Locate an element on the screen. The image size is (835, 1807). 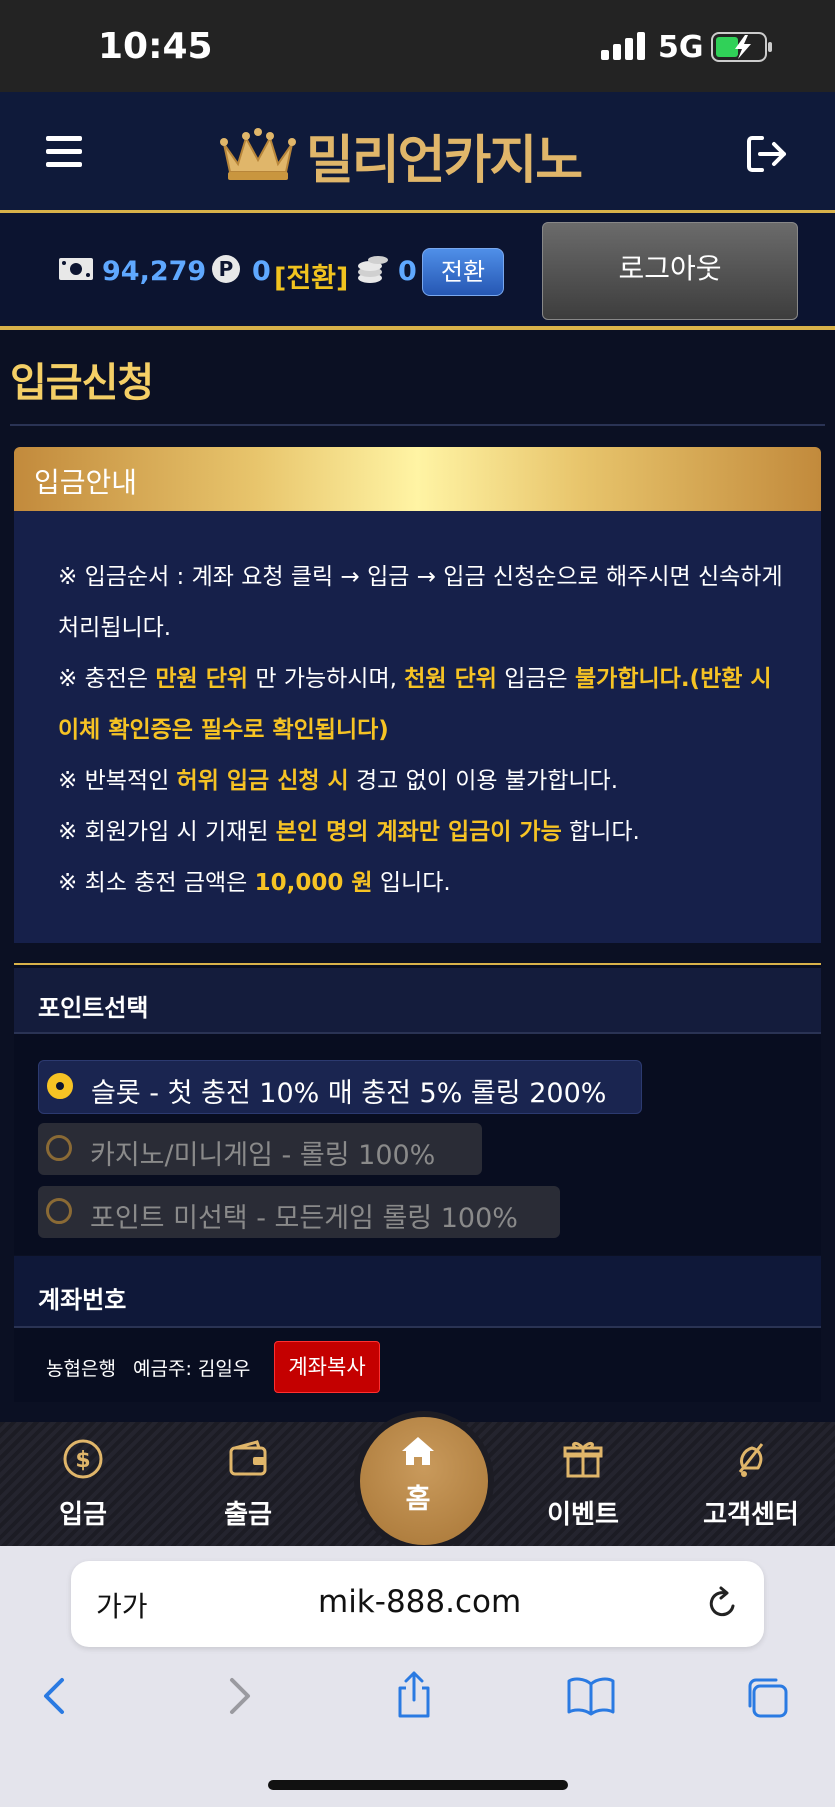
url-text: mik-888.com is located at coordinates (419, 1602).